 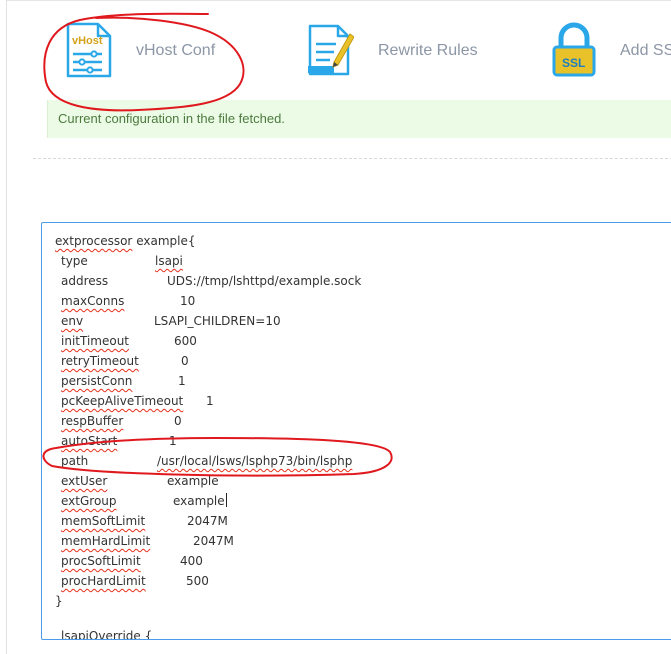 I want to click on config-value: /usr/local/lsws/lsphp73/bin/lsphp, so click(x=255, y=461).